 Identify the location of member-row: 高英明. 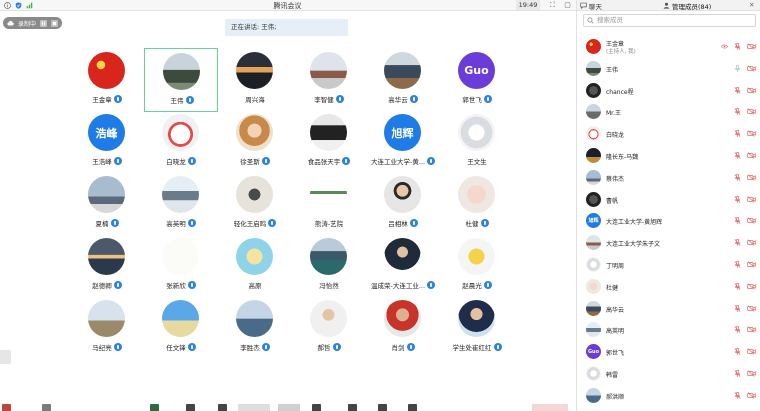
(668, 330).